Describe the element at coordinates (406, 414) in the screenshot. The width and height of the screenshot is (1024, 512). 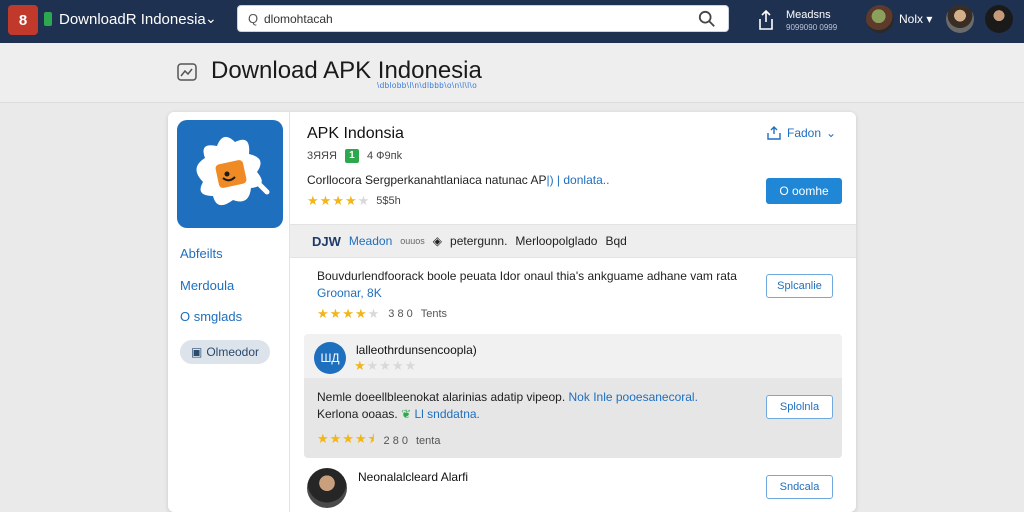
I see `leaf-icon: ❦` at that location.